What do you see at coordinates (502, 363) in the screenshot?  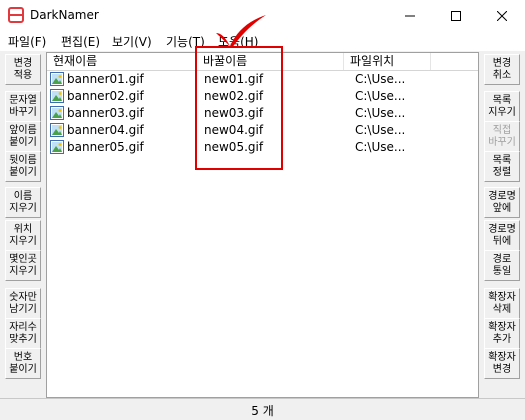 I see `change-extension-button: 확장자 변경` at bounding box center [502, 363].